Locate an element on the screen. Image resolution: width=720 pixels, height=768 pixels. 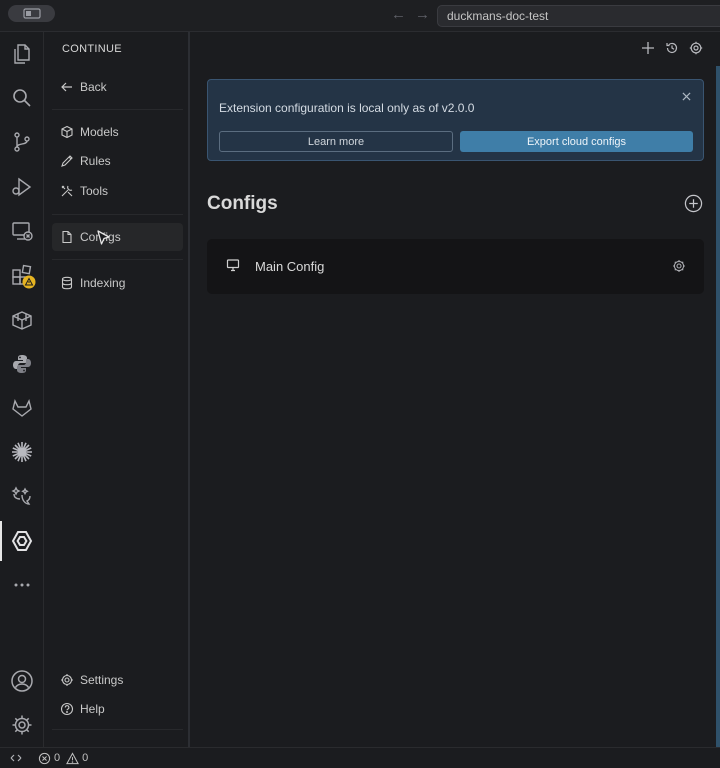
sidebar-item-settings: Settings is located at coordinates (117, 680).